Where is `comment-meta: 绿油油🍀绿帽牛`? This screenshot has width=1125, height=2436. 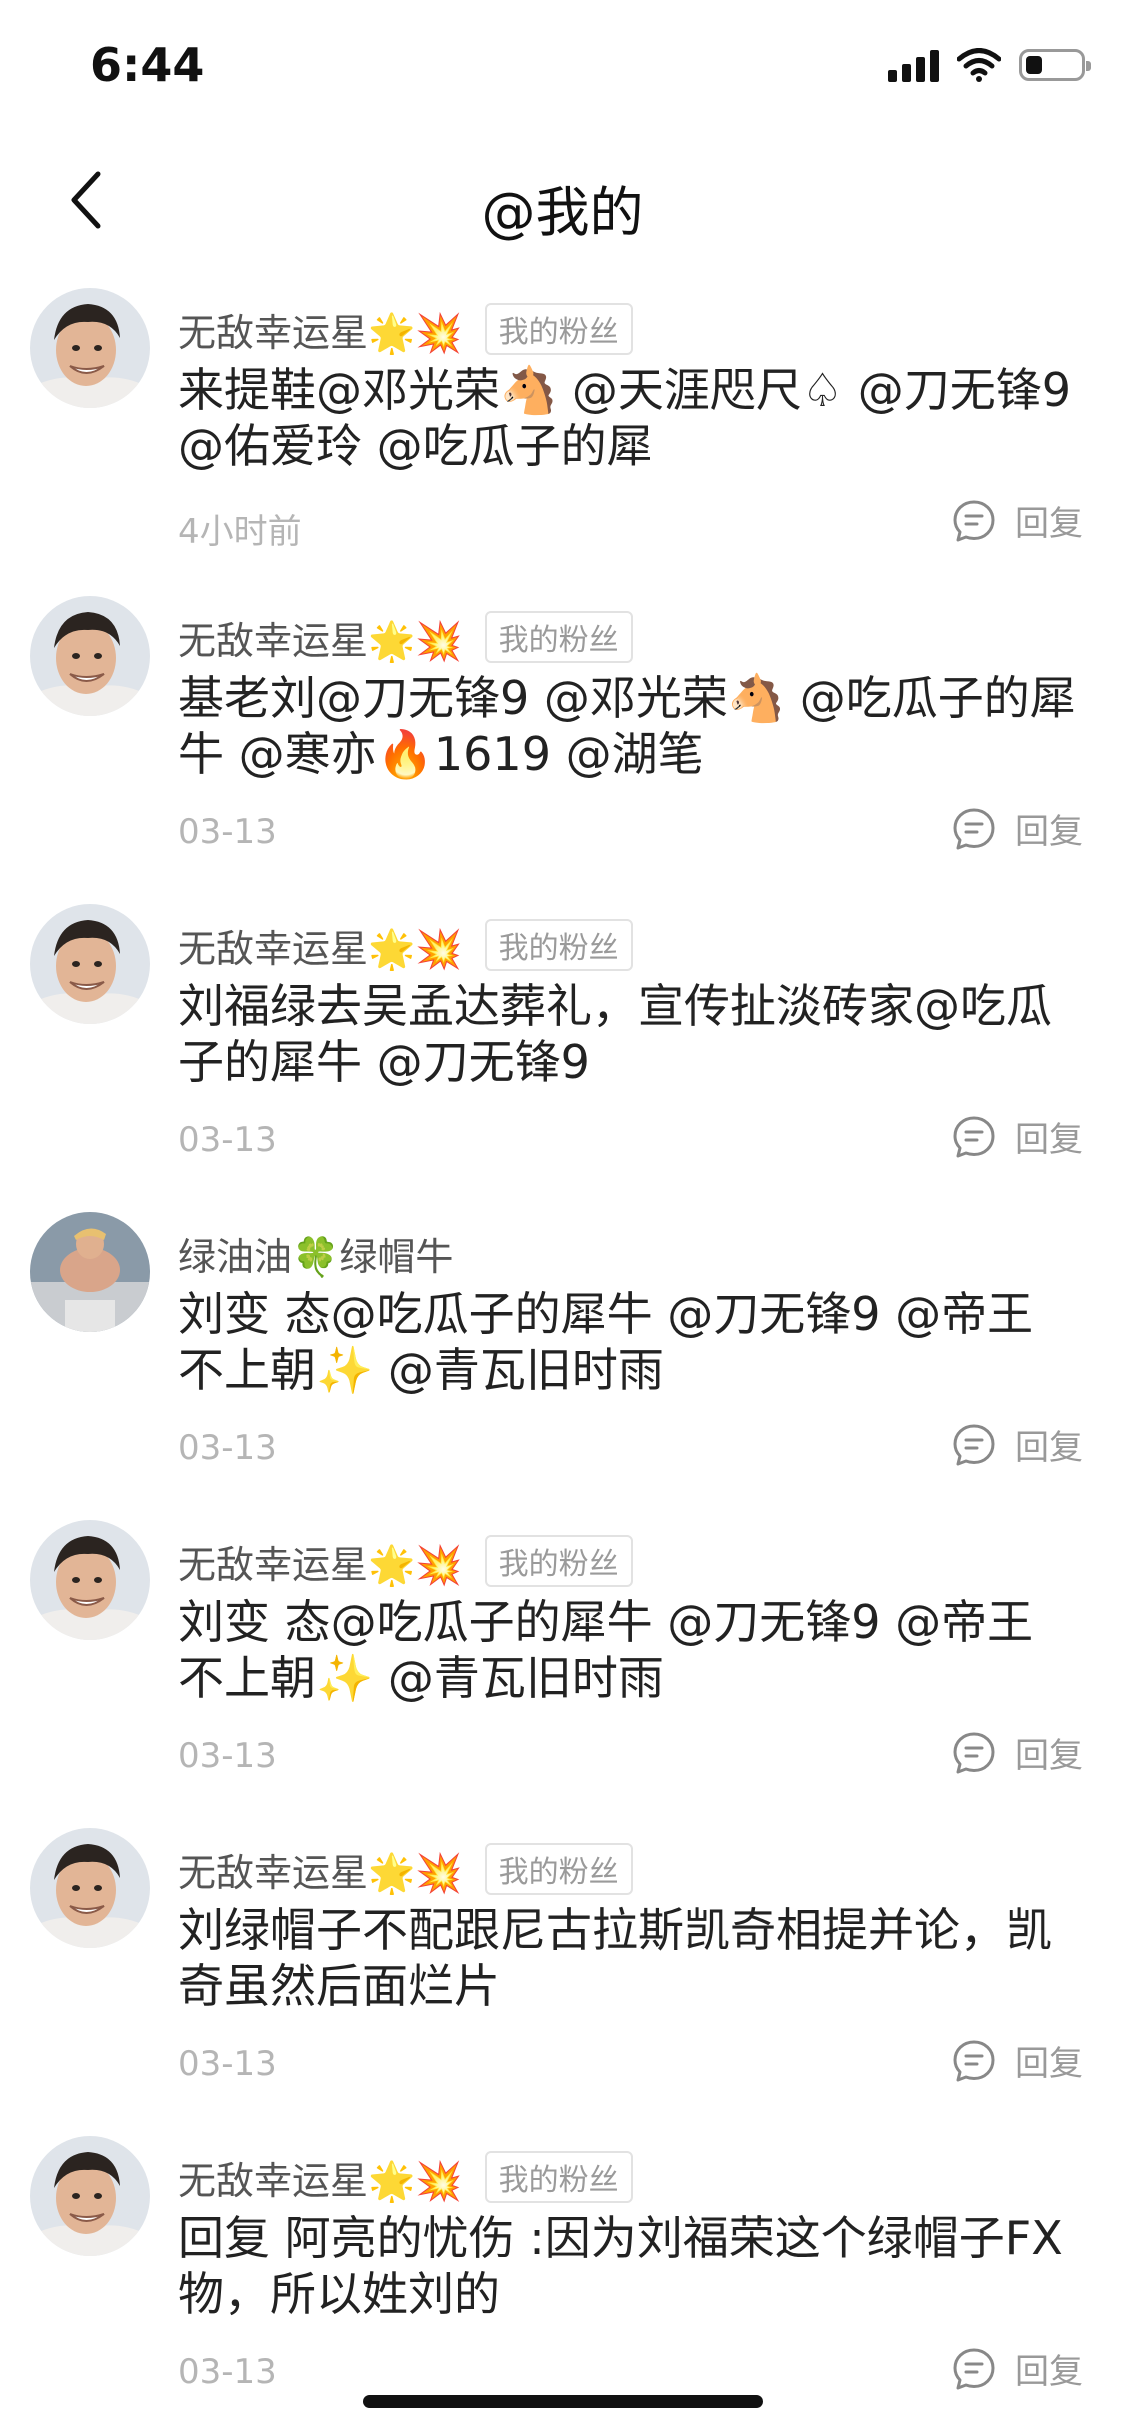
comment-meta: 绿油油🍀绿帽牛 is located at coordinates (315, 1253).